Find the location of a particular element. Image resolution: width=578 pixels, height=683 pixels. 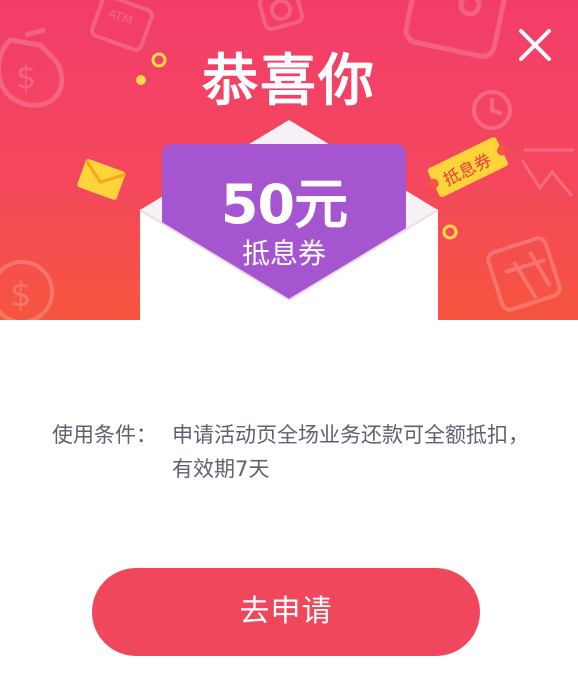

close-button is located at coordinates (535, 45).